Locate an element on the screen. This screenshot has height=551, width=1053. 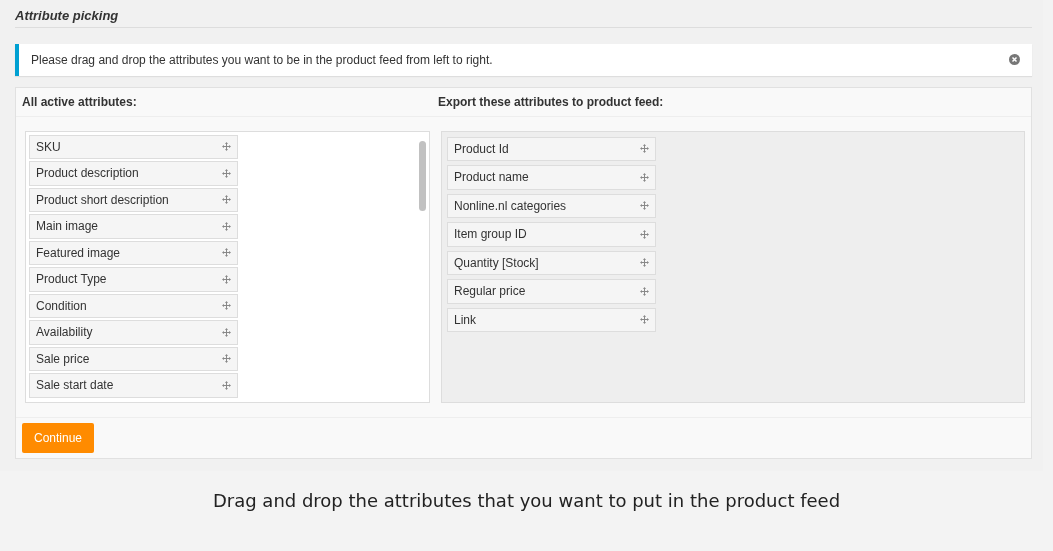
attribute-item: Product short description is located at coordinates (133, 199).